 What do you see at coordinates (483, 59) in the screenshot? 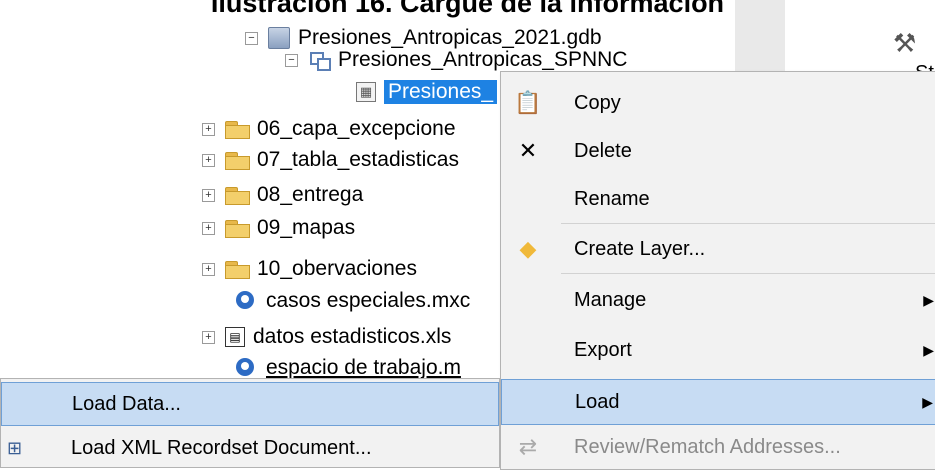
I see `tree-label-dataset: Presiones_Antropicas_SPNNC` at bounding box center [483, 59].